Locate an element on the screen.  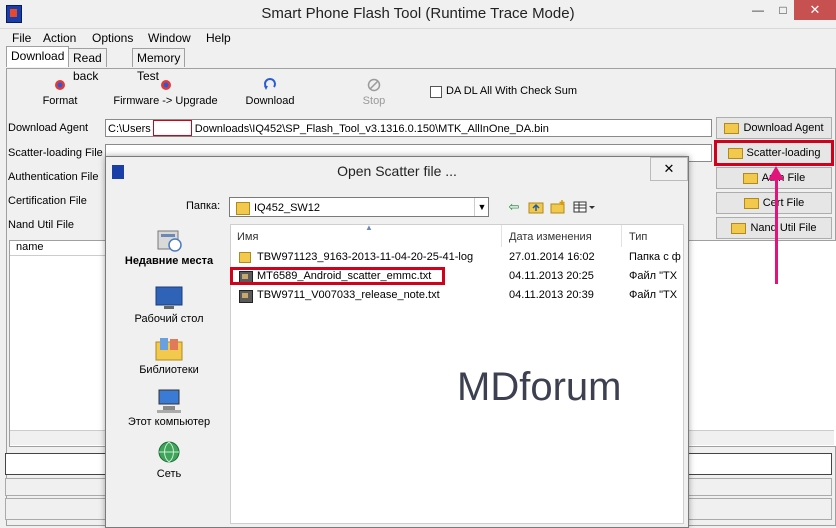
download-label: Download is located at coordinates (270, 101).